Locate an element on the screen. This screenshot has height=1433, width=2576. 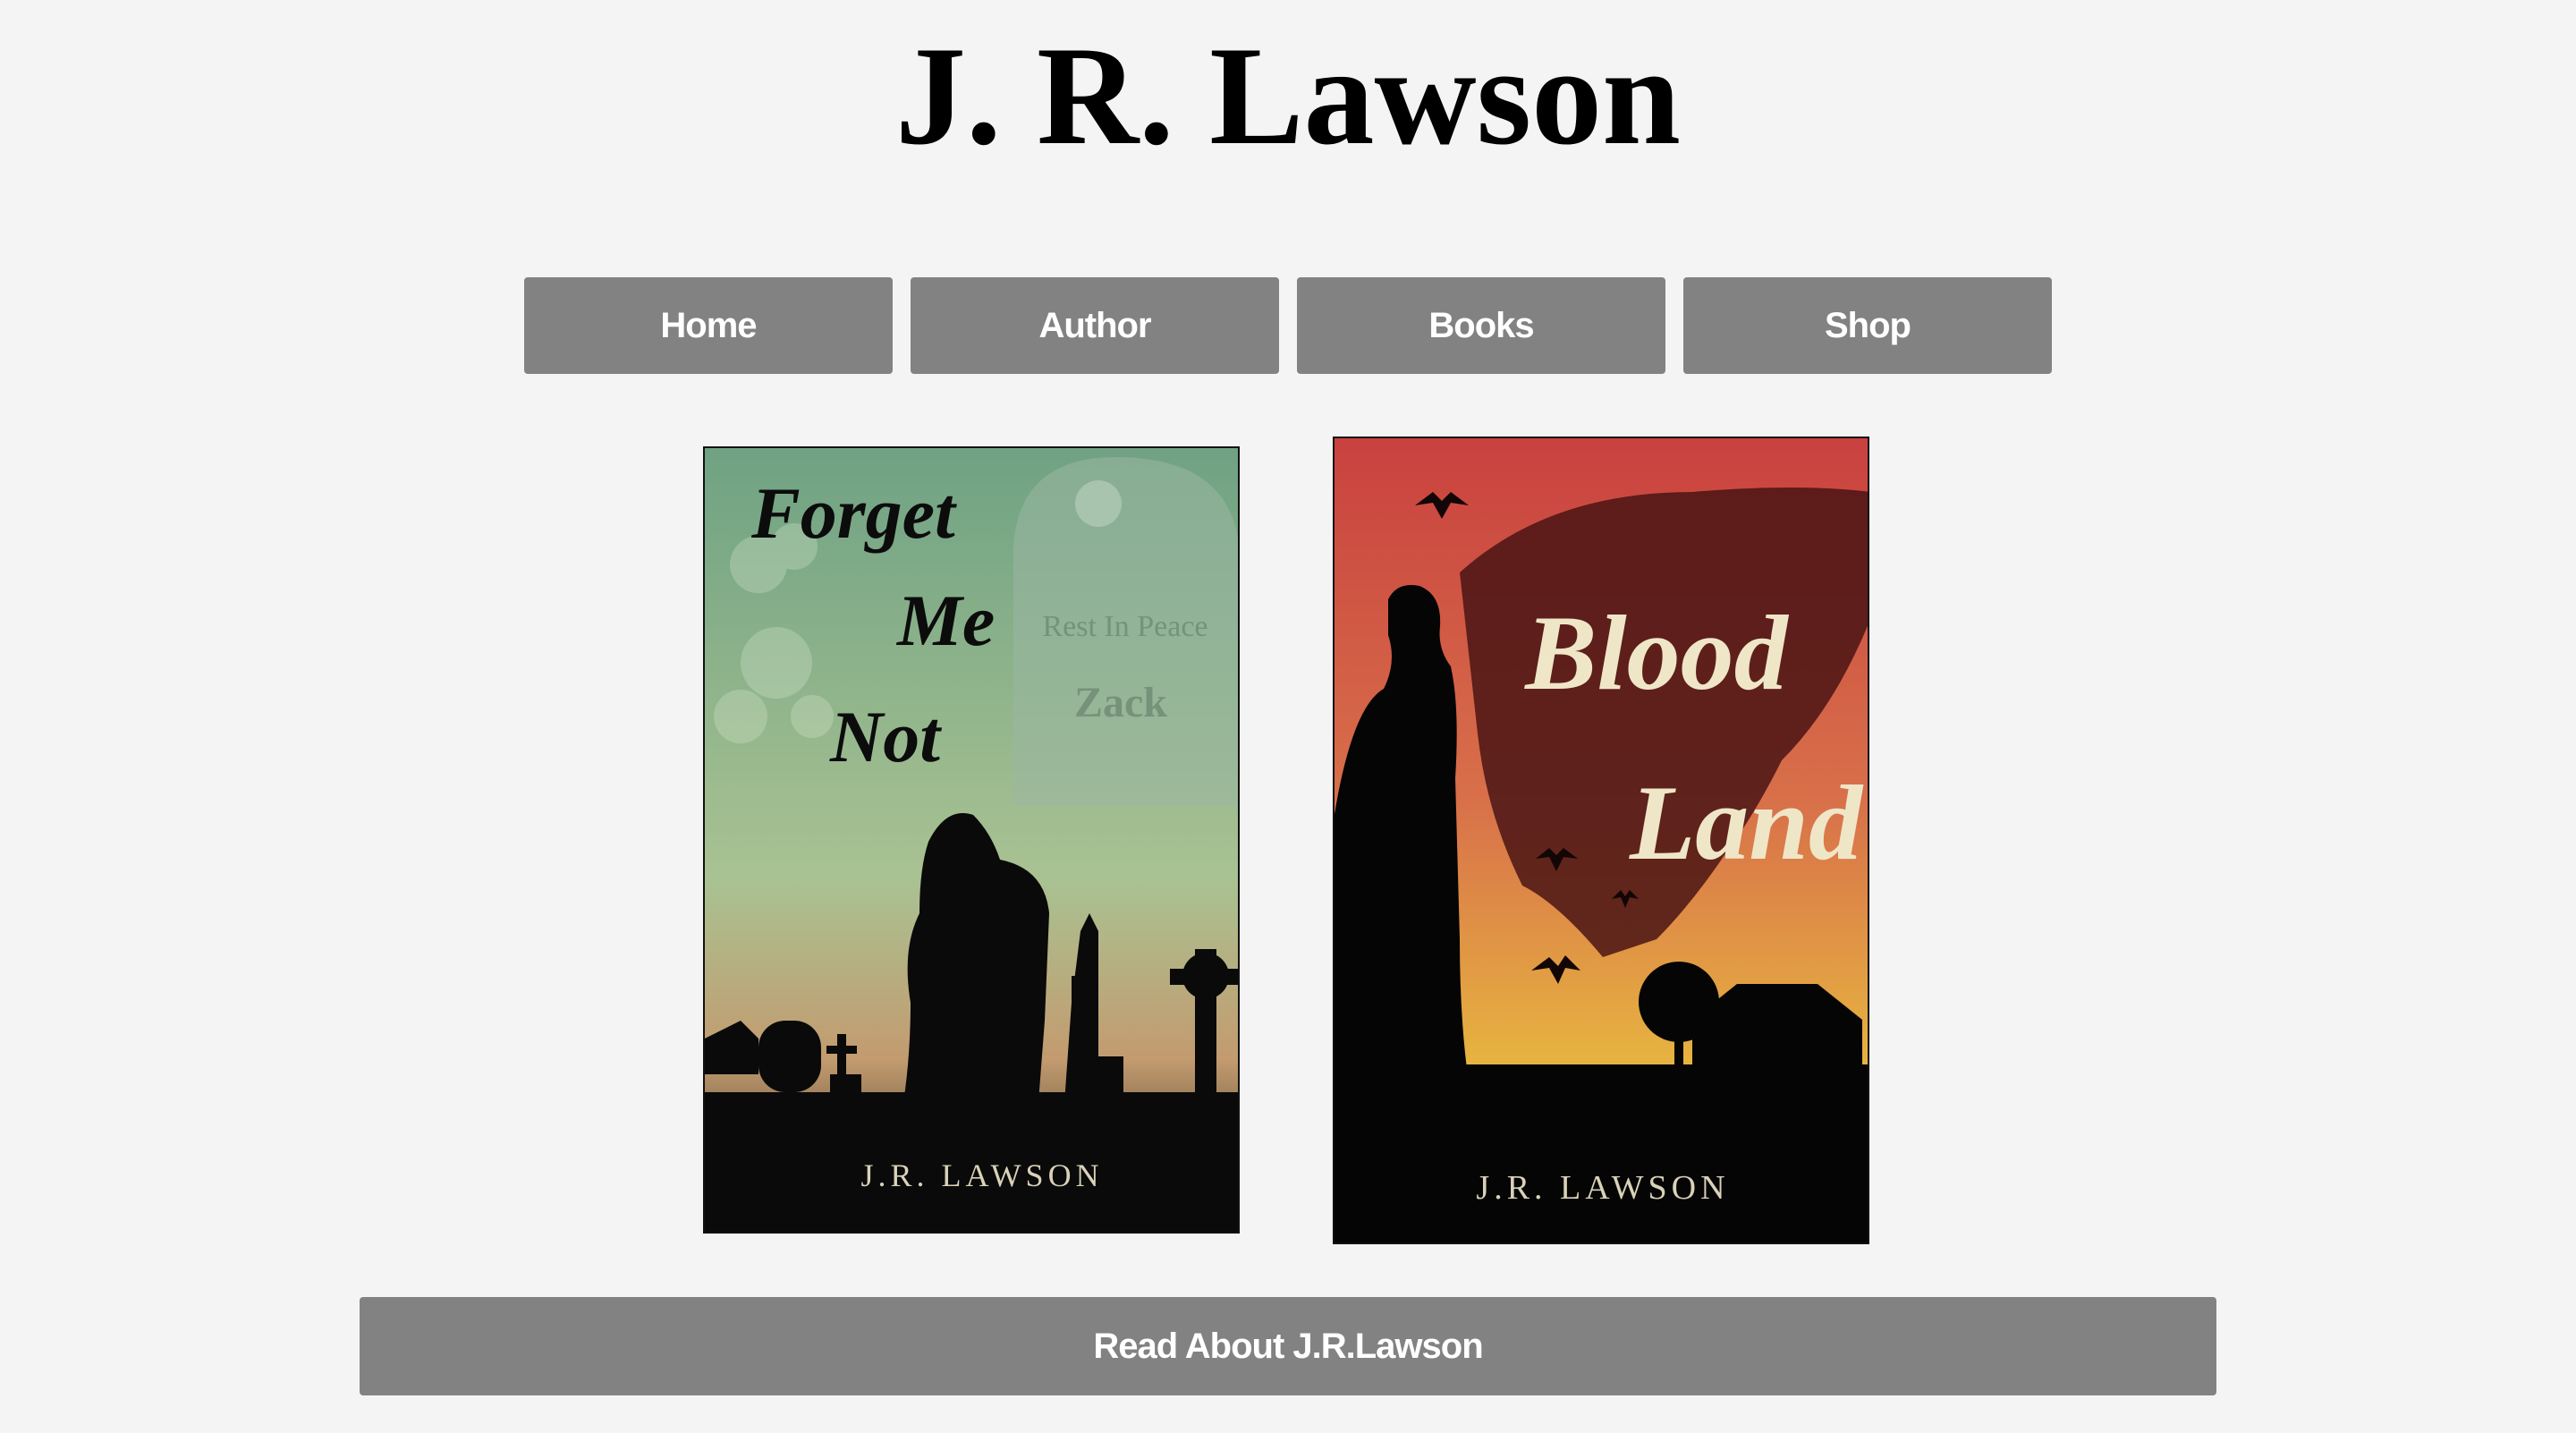
read-about-author-button: Read About J.R.Lawson is located at coordinates (1288, 1346).